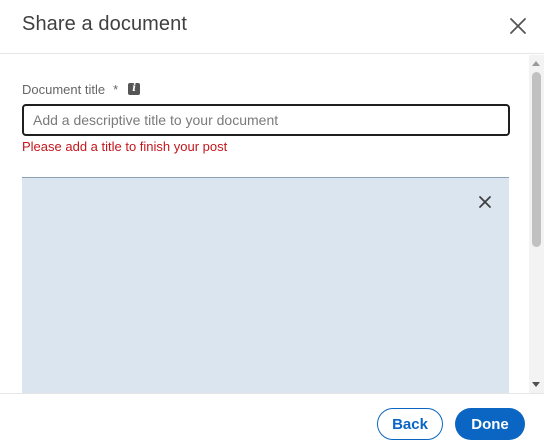  What do you see at coordinates (410, 424) in the screenshot?
I see `back-button: Back` at bounding box center [410, 424].